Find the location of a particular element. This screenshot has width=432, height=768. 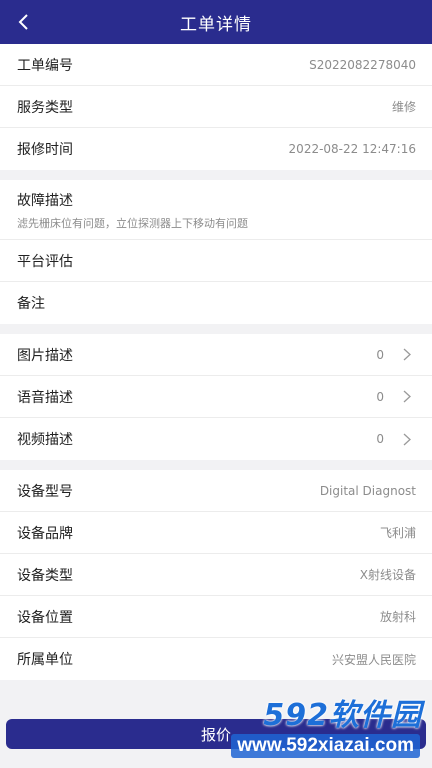

service-type-row: 服务类型 维修 is located at coordinates (216, 107).